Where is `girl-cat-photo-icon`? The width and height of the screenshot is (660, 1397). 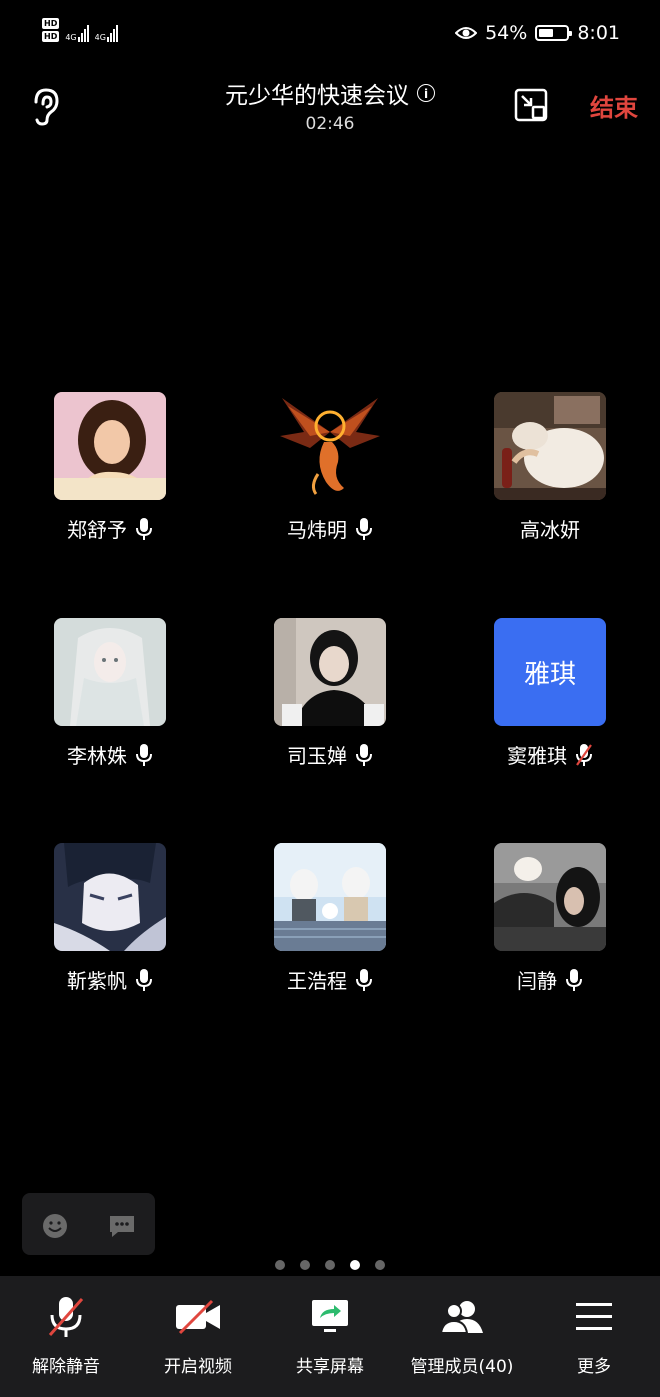 girl-cat-photo-icon is located at coordinates (550, 897).